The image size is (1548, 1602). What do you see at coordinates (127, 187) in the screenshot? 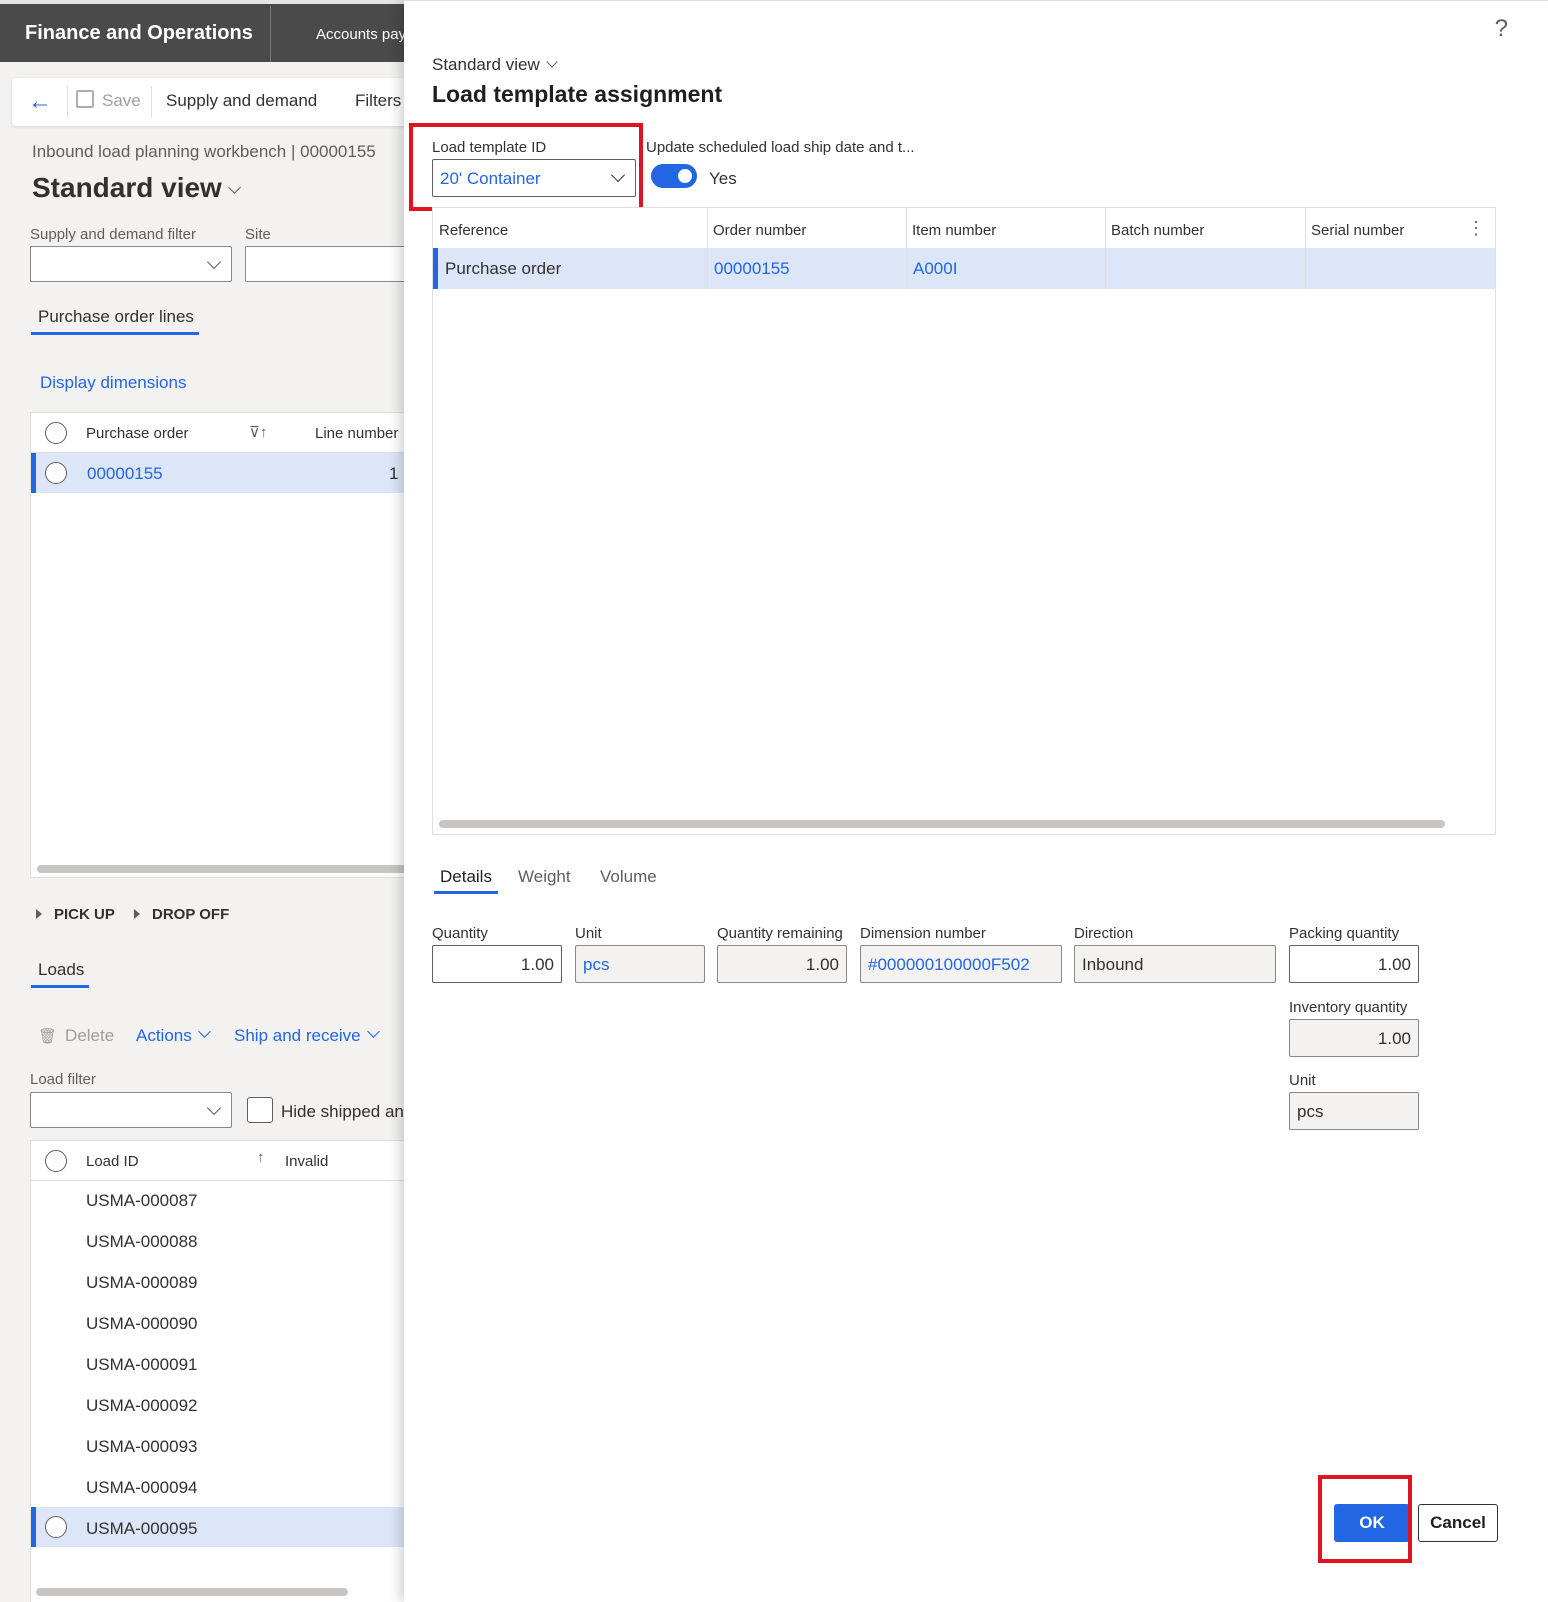
I see `view-title: Standard view` at bounding box center [127, 187].